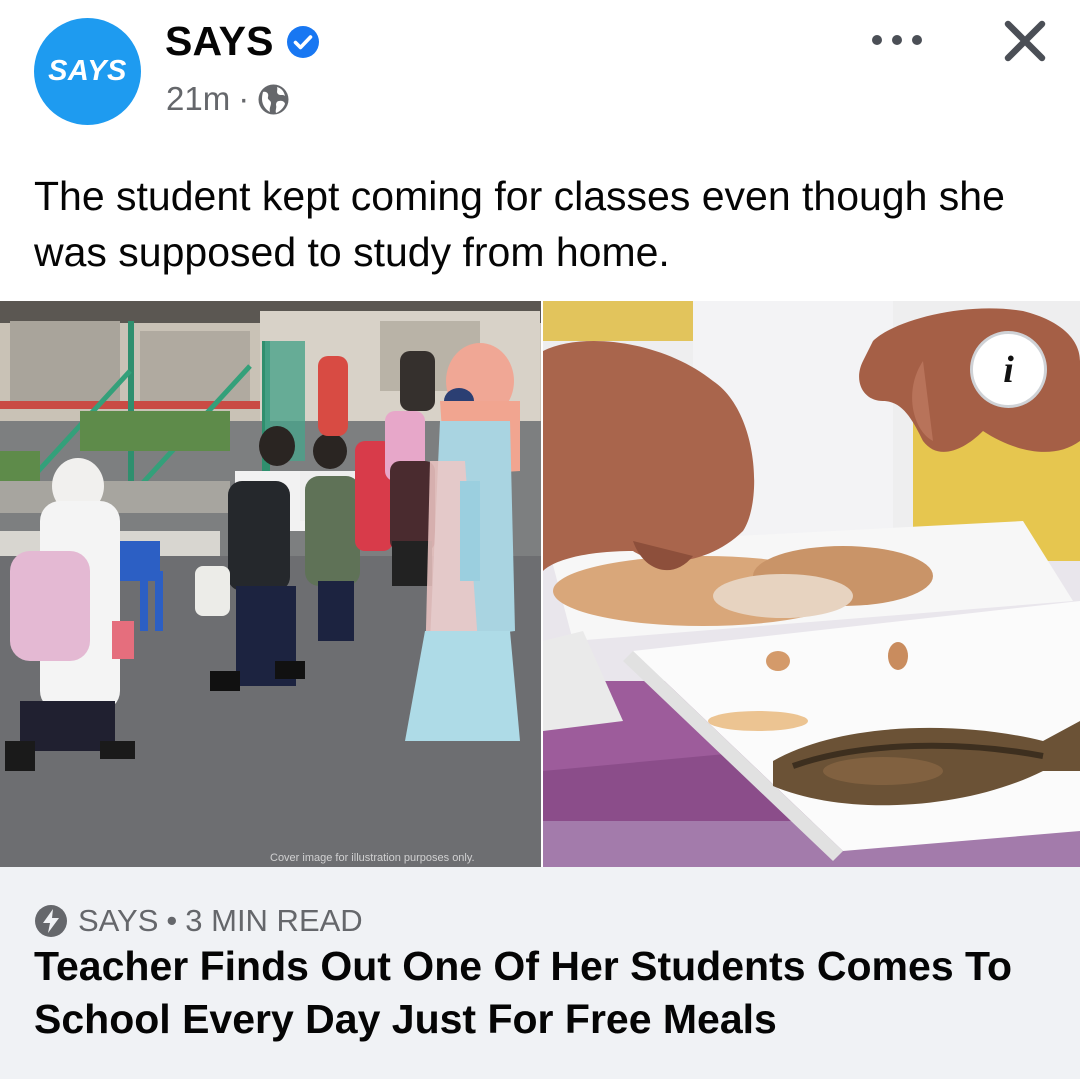 The image size is (1080, 1079). Describe the element at coordinates (274, 920) in the screenshot. I see `link-read-time: 3 MIN READ` at that location.